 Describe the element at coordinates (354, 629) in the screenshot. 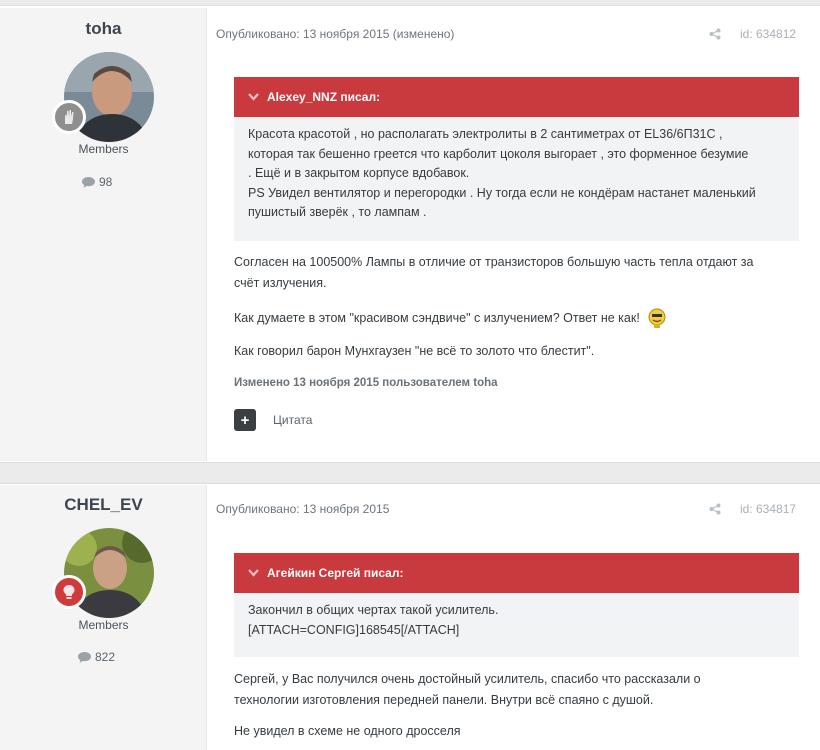

I see `quote-line: [ATTACH=CONFIG]168545[/ATTACH]` at that location.